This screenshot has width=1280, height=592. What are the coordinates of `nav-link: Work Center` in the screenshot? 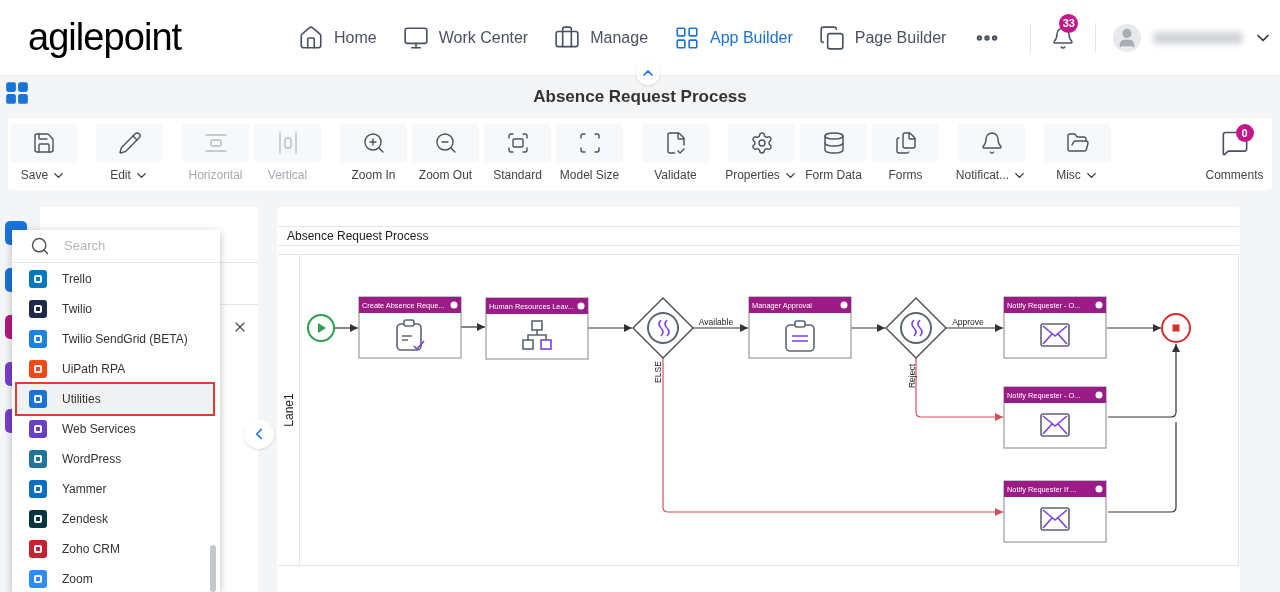 It's located at (465, 37).